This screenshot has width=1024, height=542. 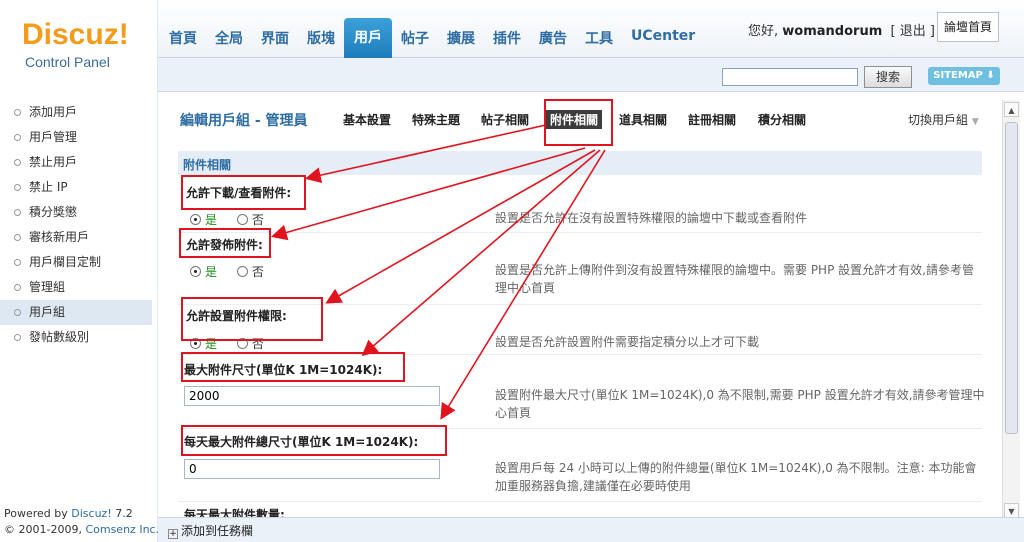 What do you see at coordinates (580, 501) in the screenshot?
I see `divider` at bounding box center [580, 501].